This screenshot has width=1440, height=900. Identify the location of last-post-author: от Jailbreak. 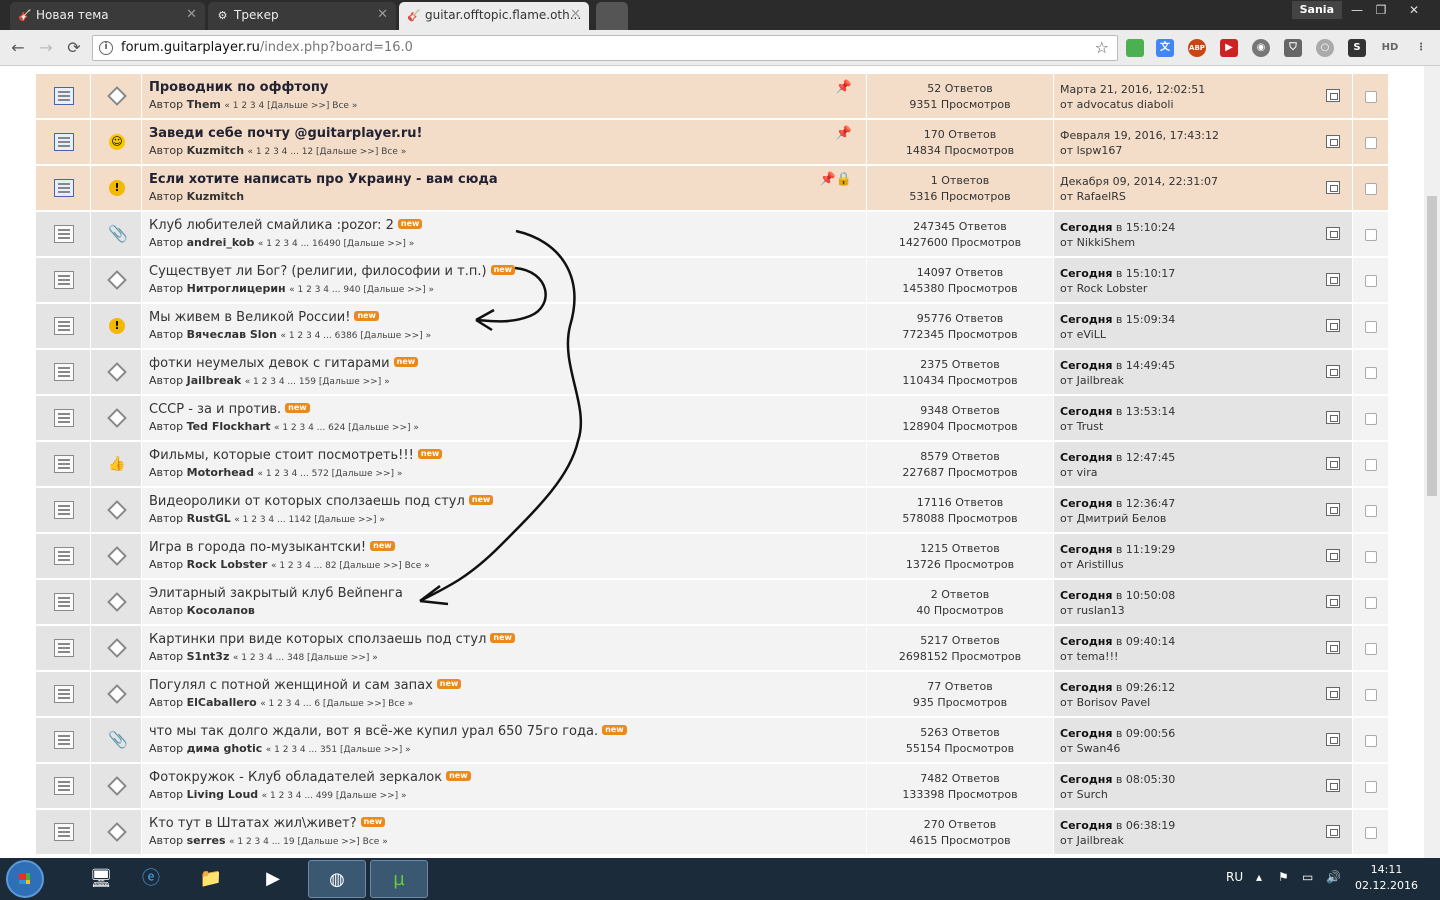
(1092, 380).